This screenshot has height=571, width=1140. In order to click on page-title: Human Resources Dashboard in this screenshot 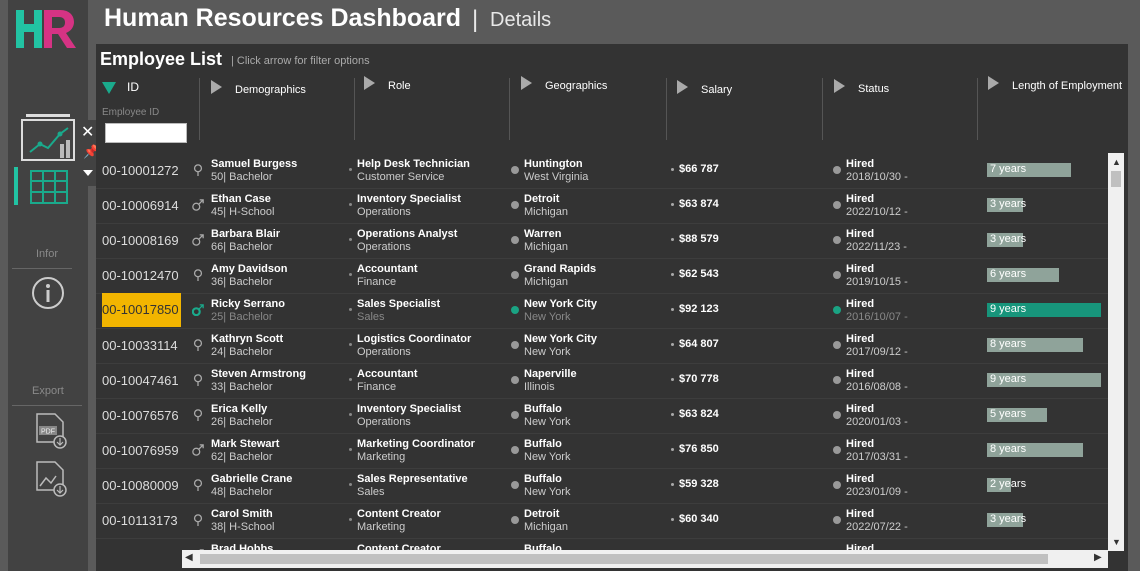, I will do `click(283, 18)`.